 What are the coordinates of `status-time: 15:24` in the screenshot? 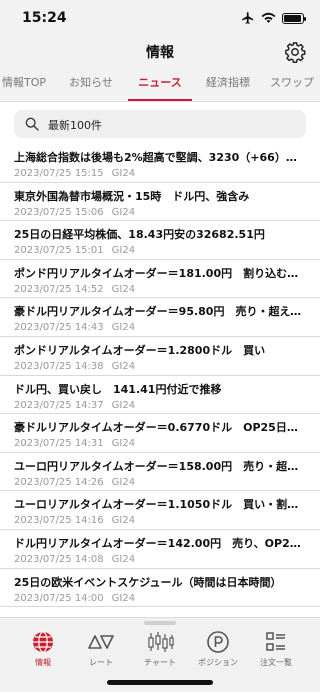 It's located at (44, 18).